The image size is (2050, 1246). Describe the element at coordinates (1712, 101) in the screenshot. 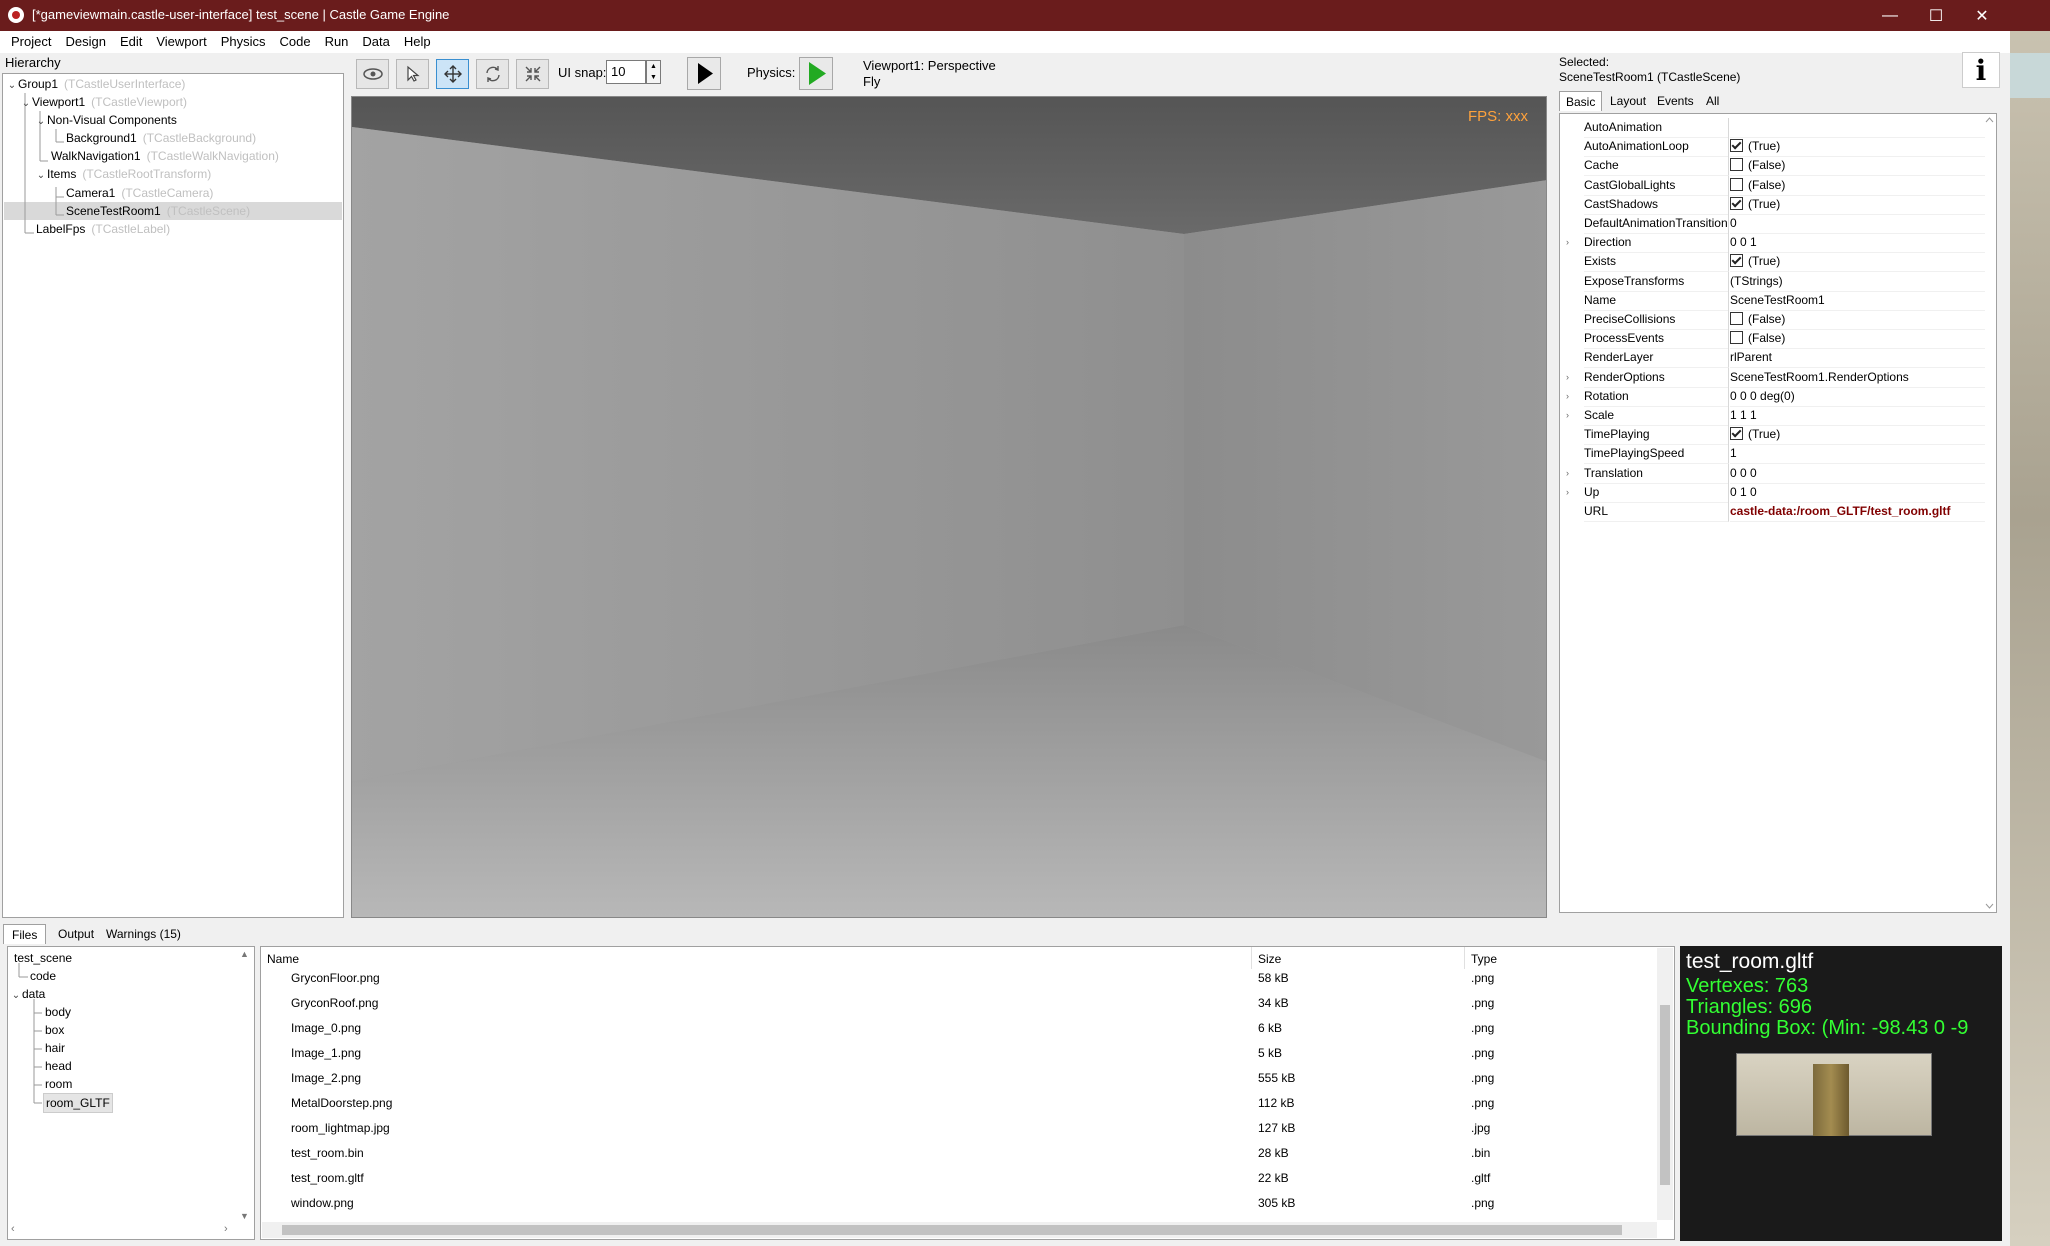

I see `tab-all: All` at that location.